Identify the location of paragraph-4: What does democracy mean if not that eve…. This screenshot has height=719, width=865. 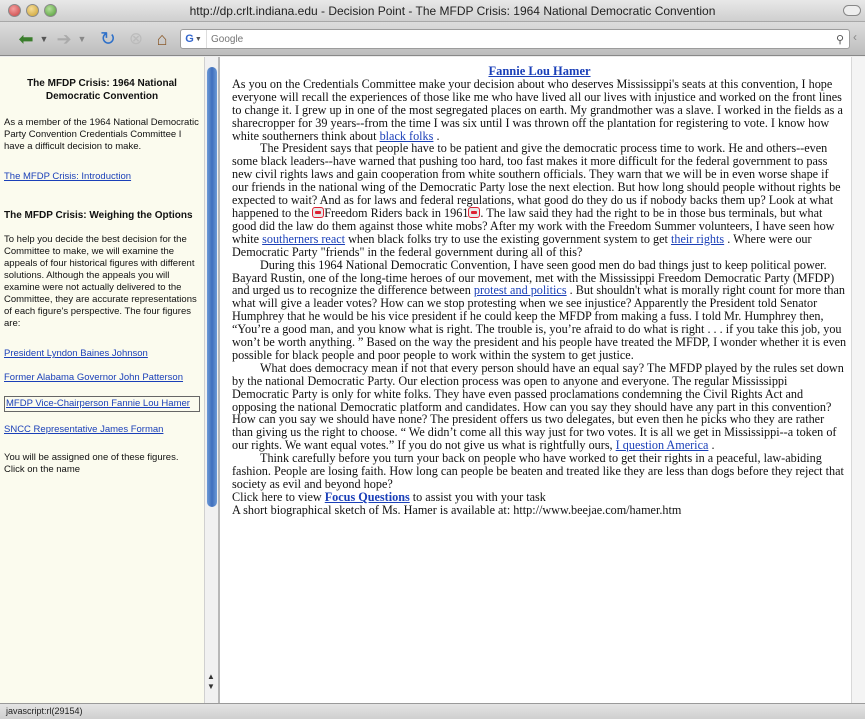
(539, 406).